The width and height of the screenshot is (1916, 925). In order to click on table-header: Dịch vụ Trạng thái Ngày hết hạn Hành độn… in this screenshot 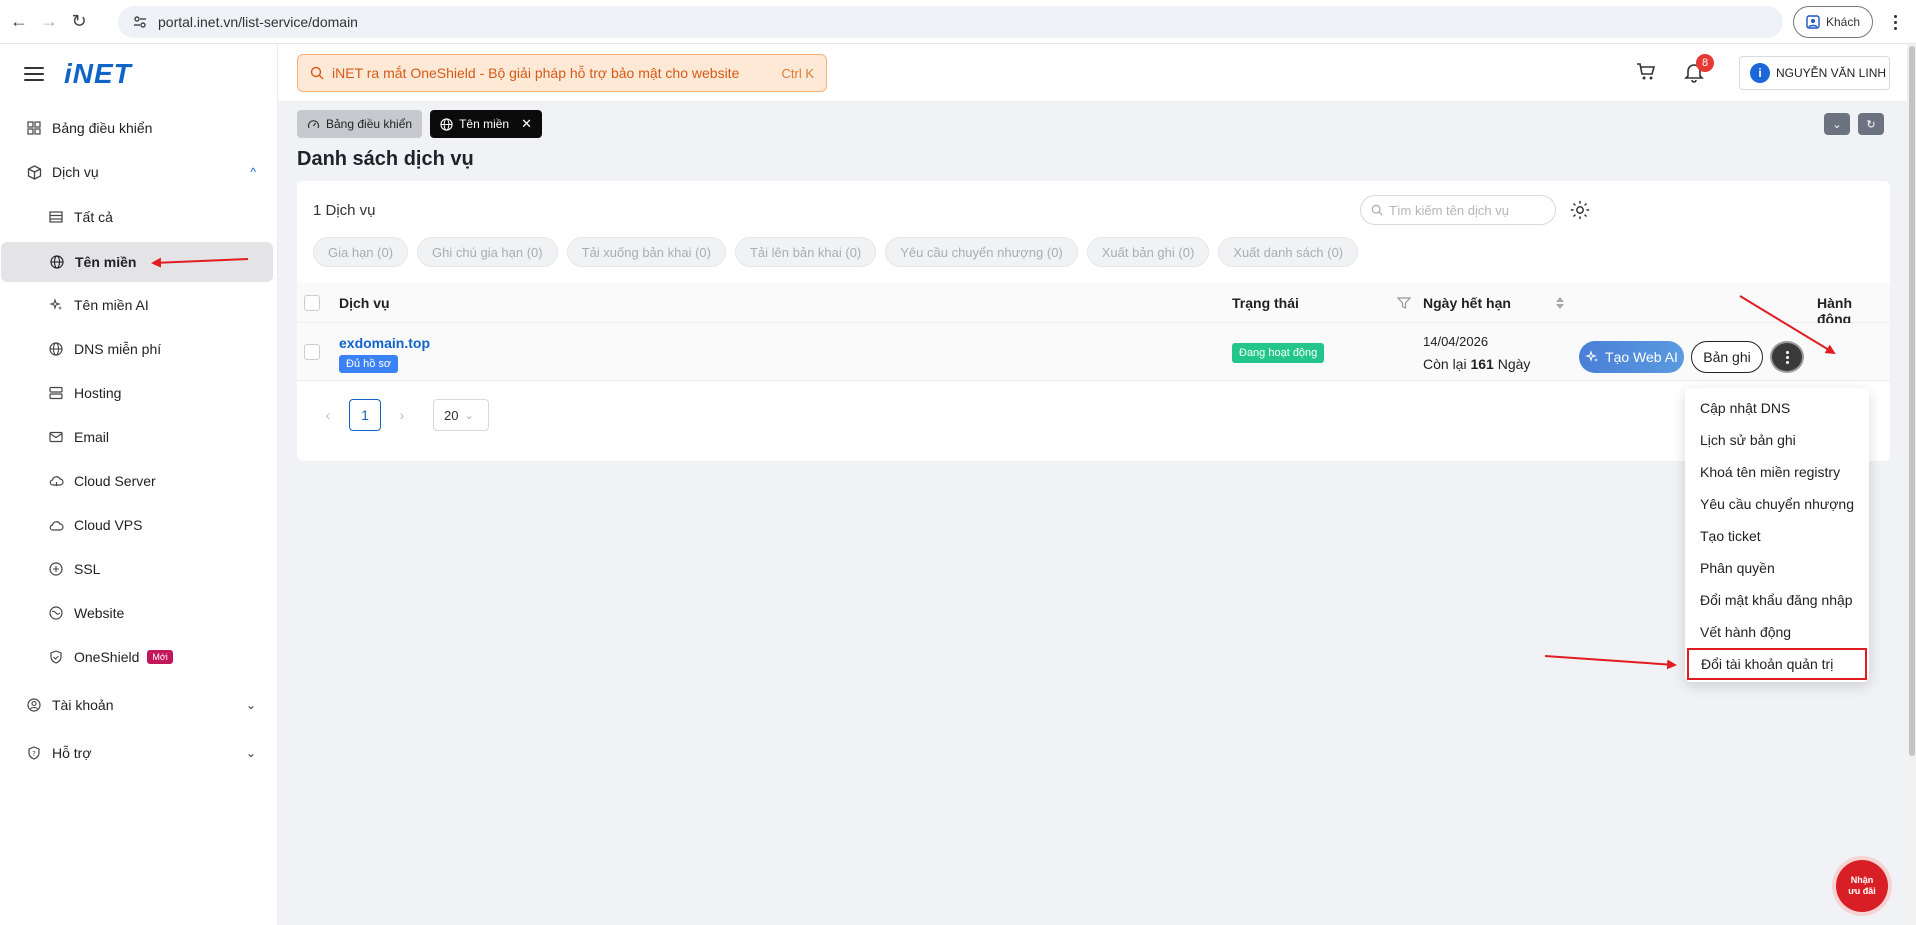, I will do `click(1093, 305)`.